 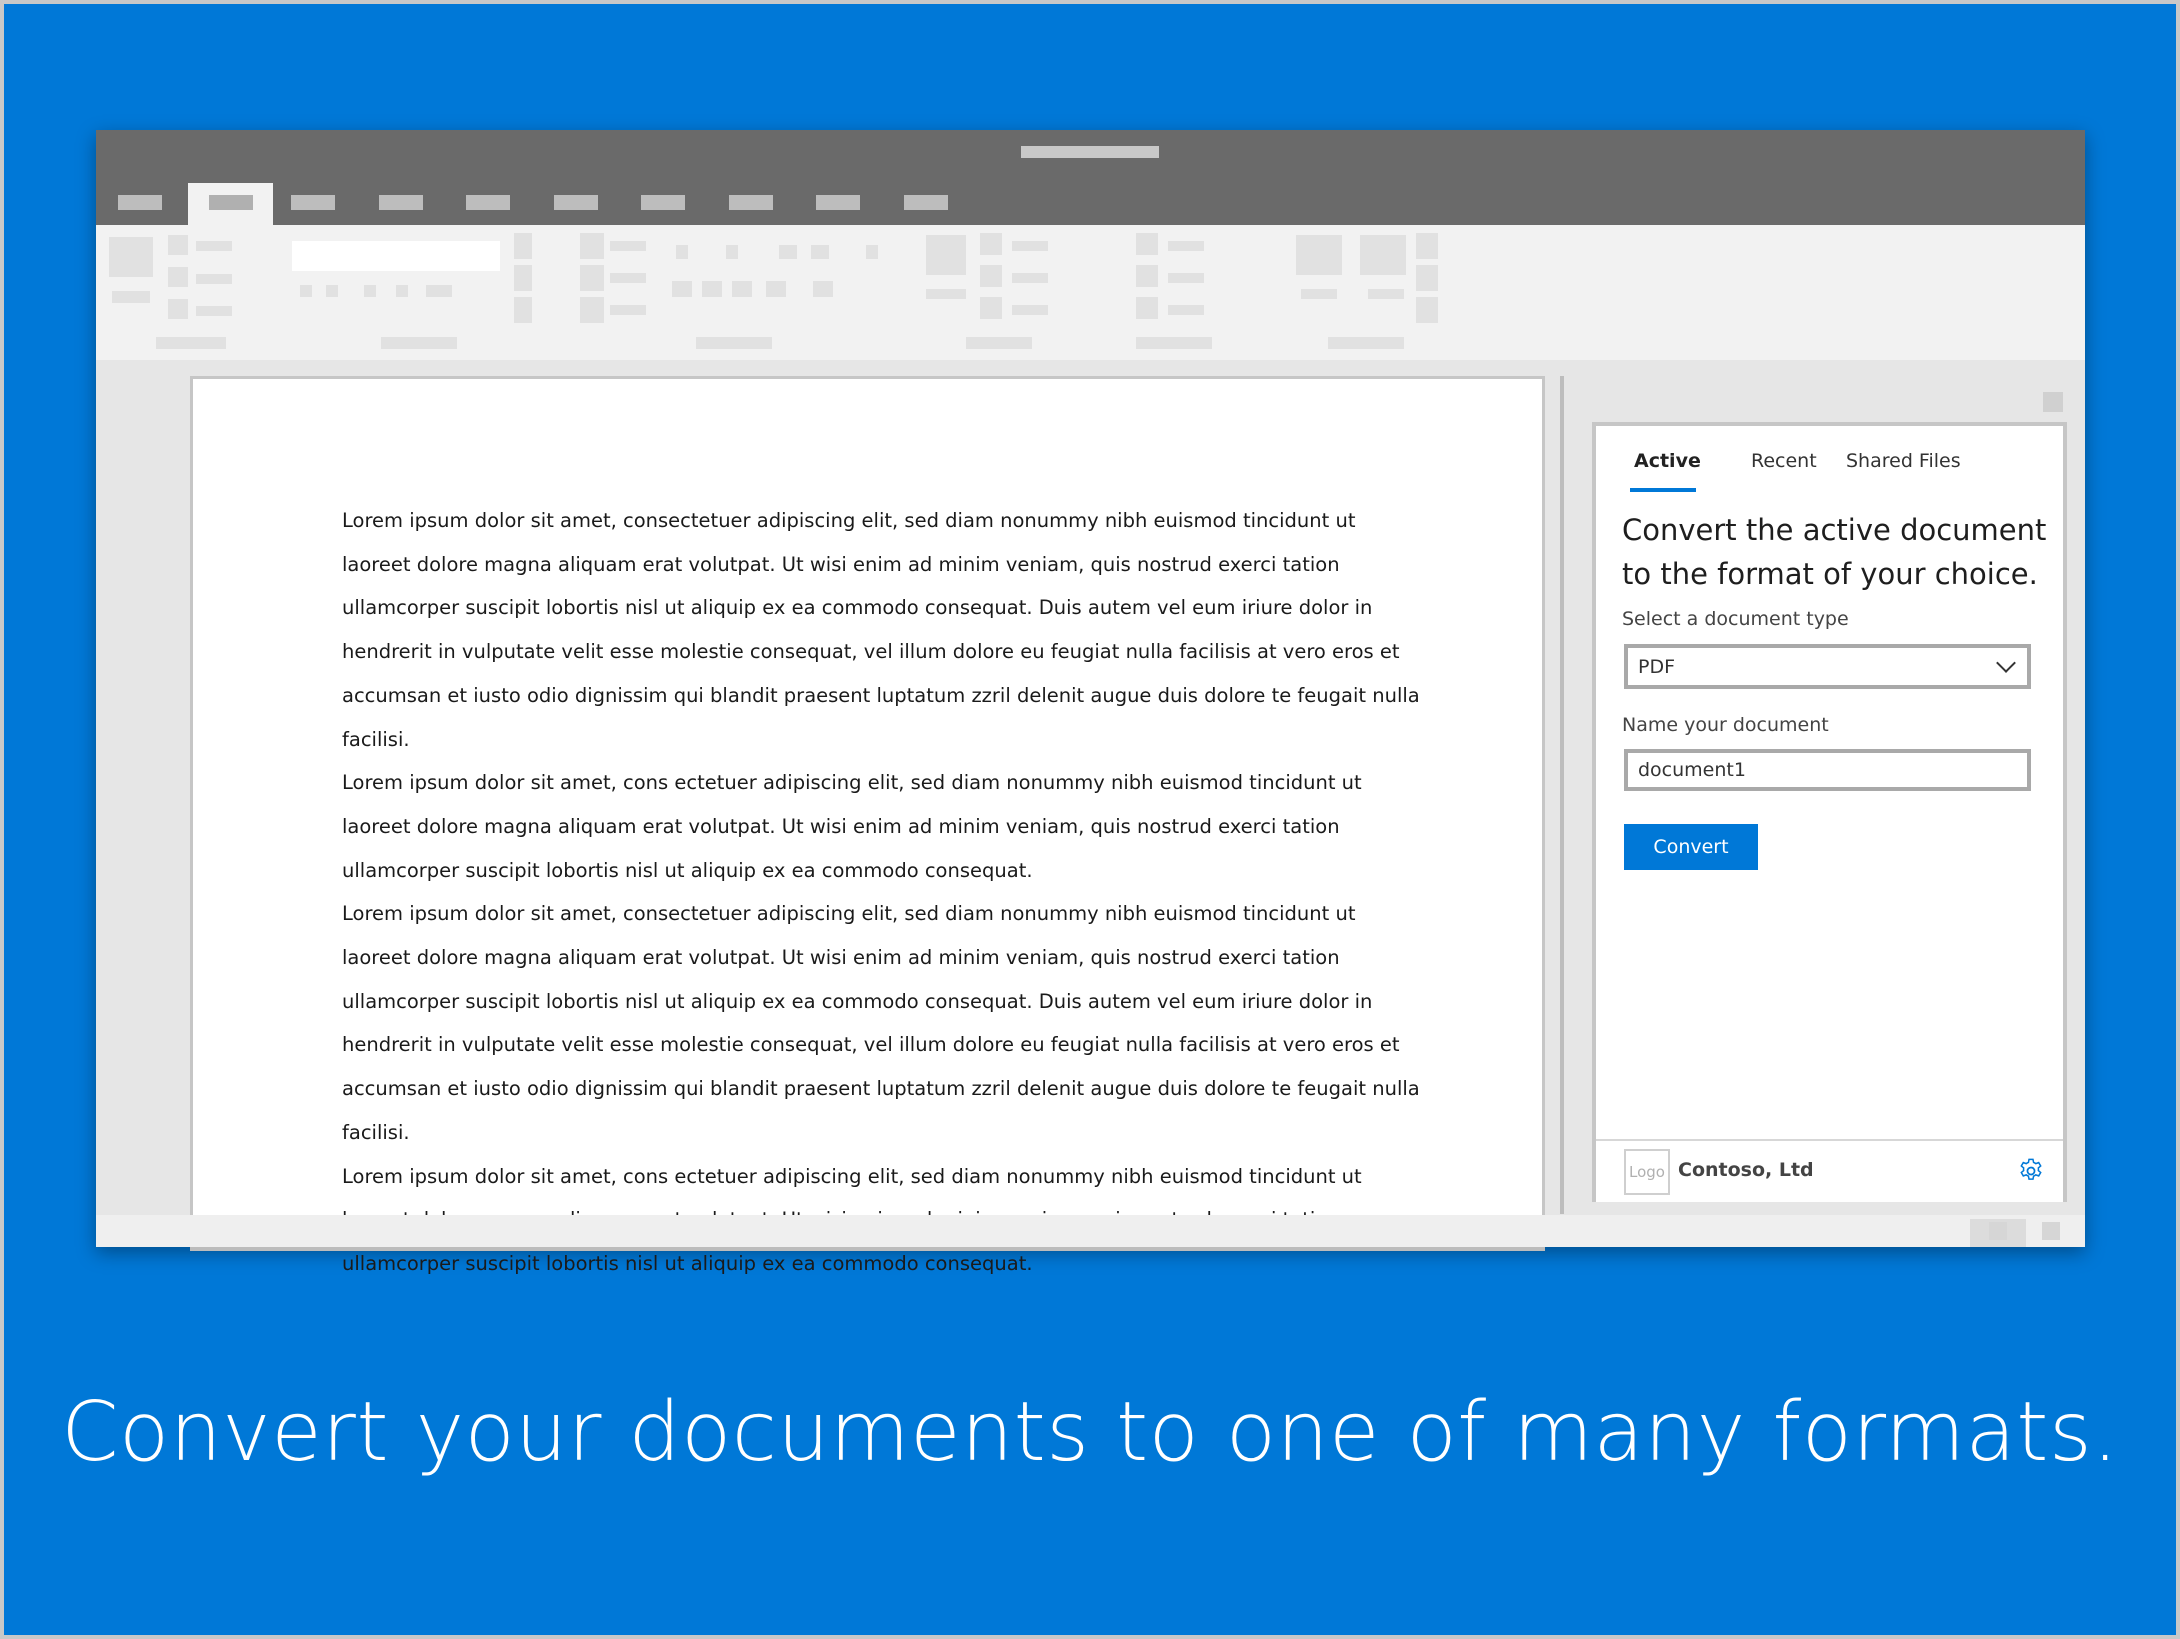 I want to click on page-shadow, so click(x=867, y=1249).